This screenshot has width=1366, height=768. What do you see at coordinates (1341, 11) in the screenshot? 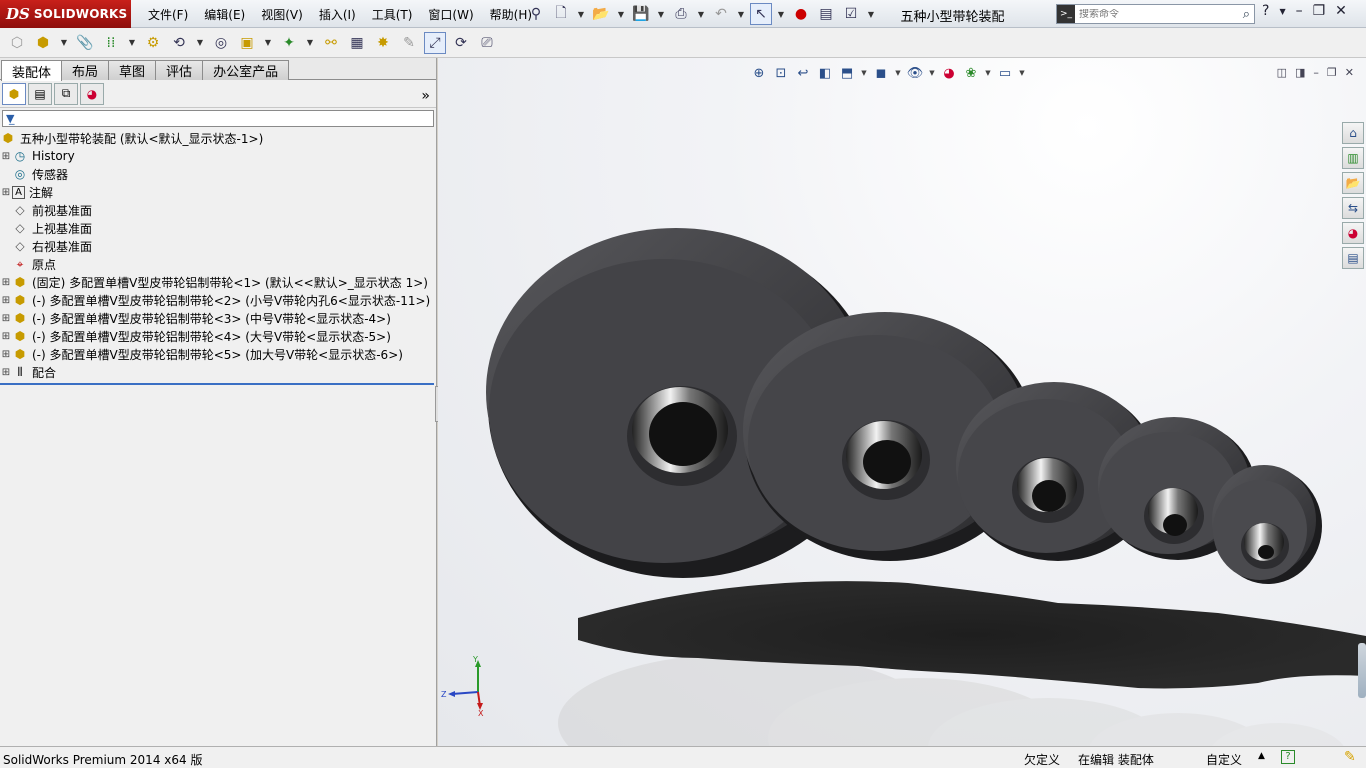
I see `close-icon: ✕` at bounding box center [1341, 11].